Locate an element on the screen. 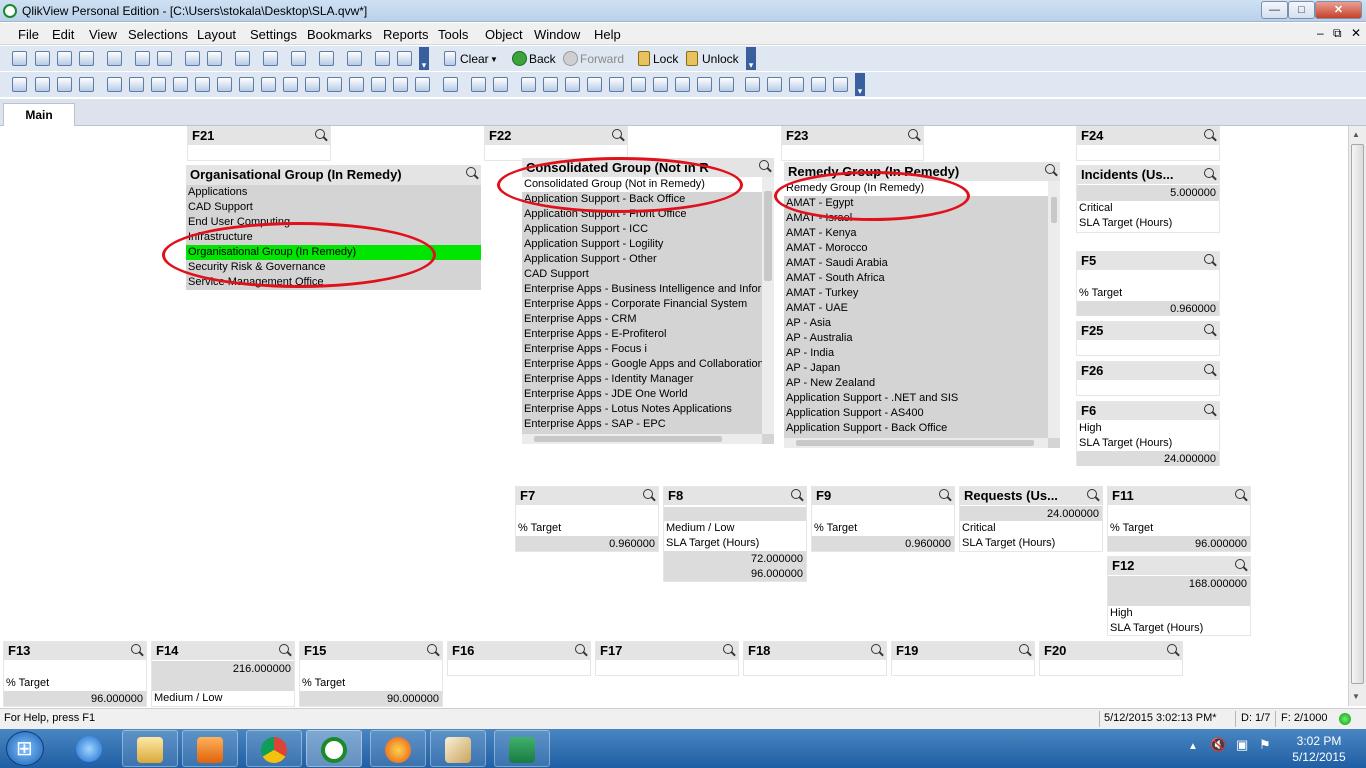  list-item: Enterprise Apps - E-Profiterol is located at coordinates (642, 334).